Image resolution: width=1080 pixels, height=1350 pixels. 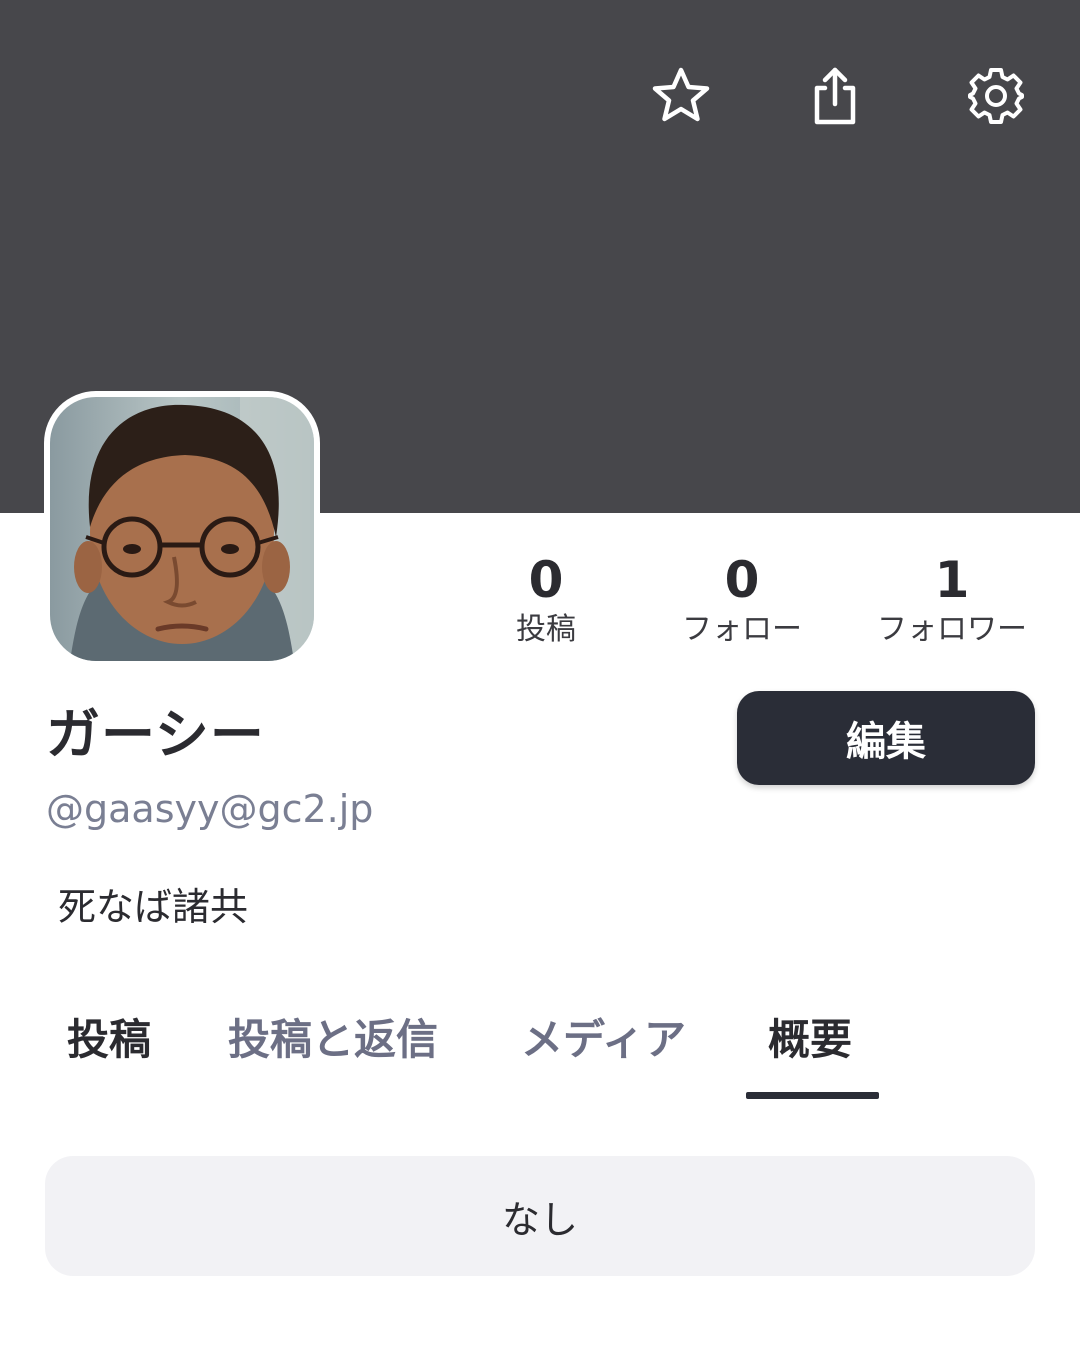 I want to click on posts-label: 投稿, so click(x=546, y=629).